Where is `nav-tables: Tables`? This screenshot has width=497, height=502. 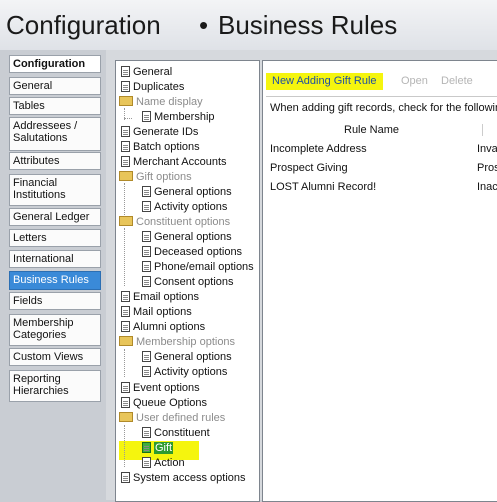 nav-tables: Tables is located at coordinates (55, 106).